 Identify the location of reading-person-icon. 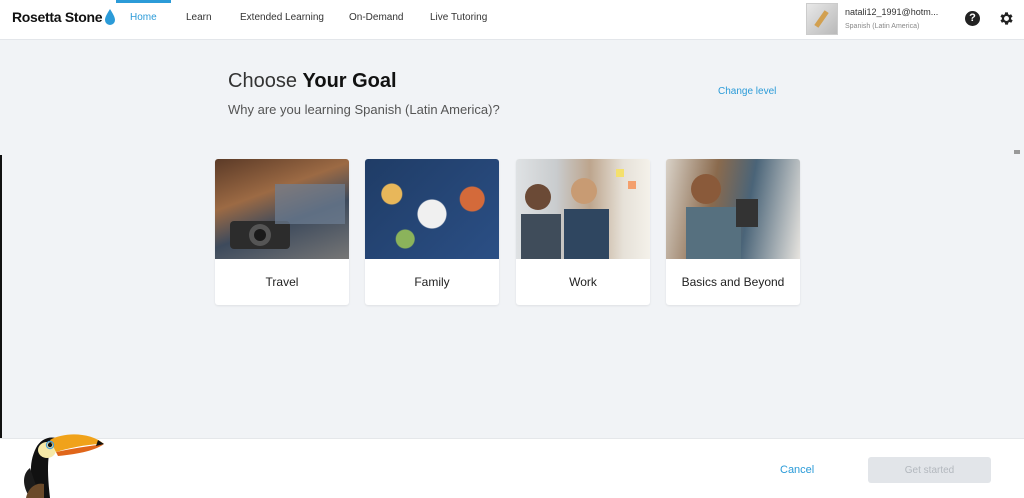
(722, 216).